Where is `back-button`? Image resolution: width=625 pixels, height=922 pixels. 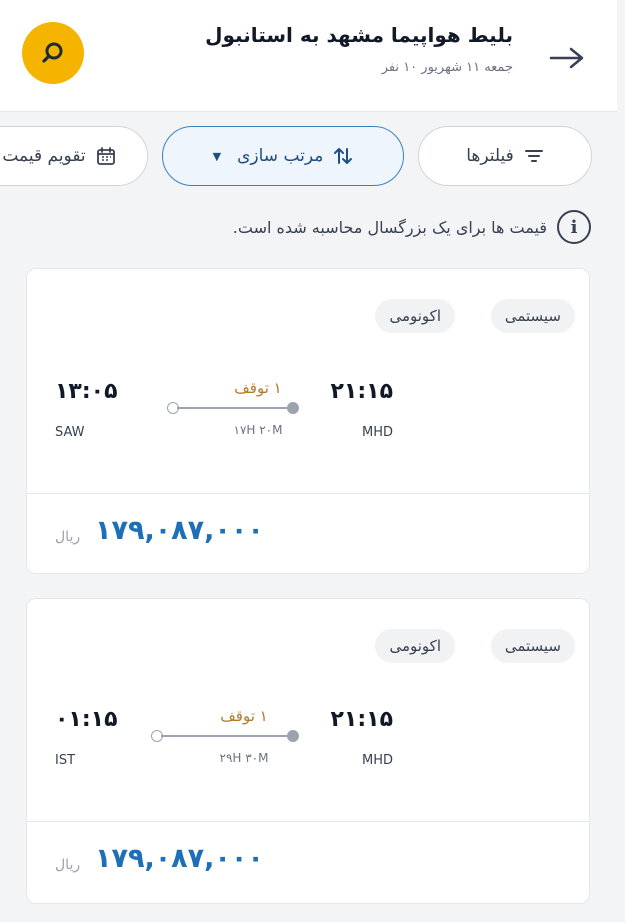 back-button is located at coordinates (567, 58).